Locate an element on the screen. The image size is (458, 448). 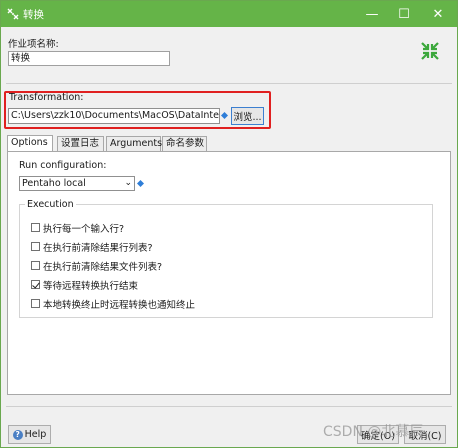
help-button: ? Help is located at coordinates (29, 434).